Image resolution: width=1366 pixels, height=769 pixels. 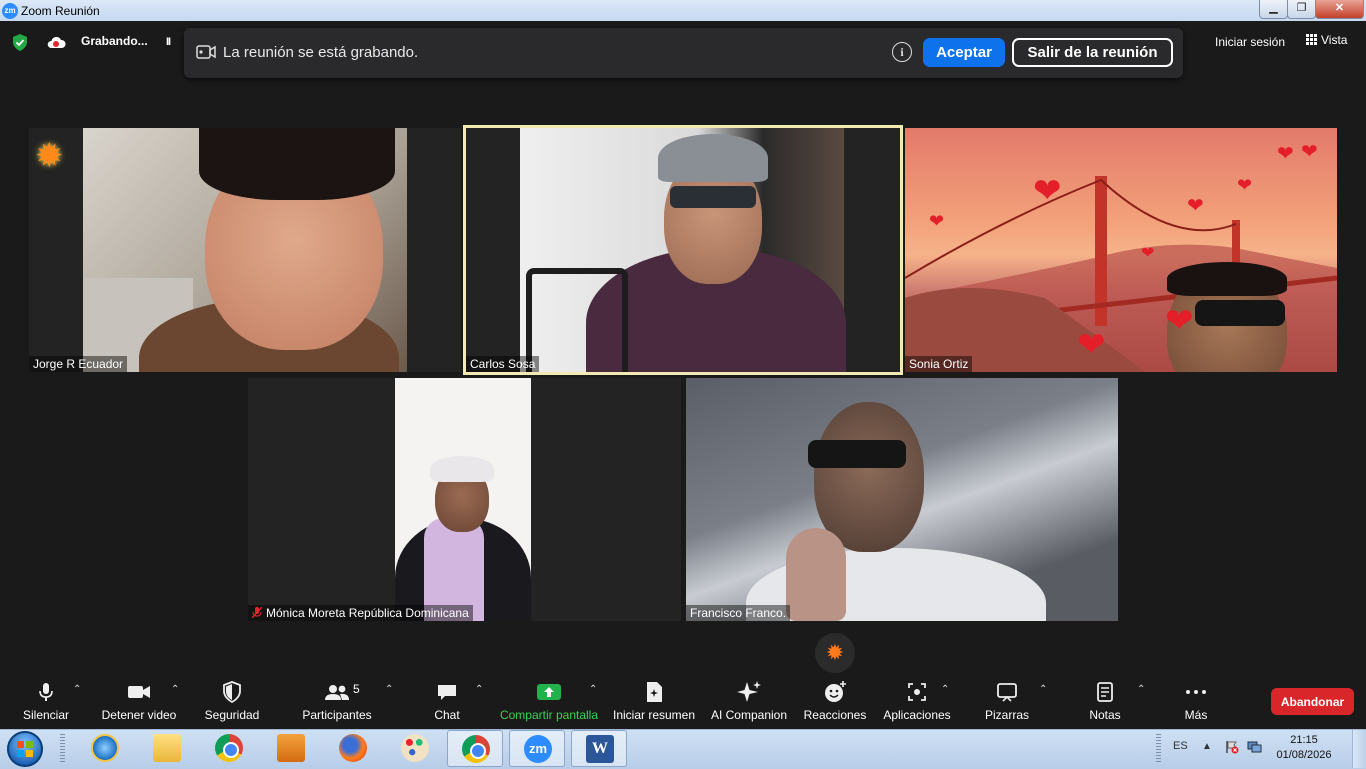 What do you see at coordinates (175, 689) in the screenshot?
I see `video-options-chevron-icon: ⌃` at bounding box center [175, 689].